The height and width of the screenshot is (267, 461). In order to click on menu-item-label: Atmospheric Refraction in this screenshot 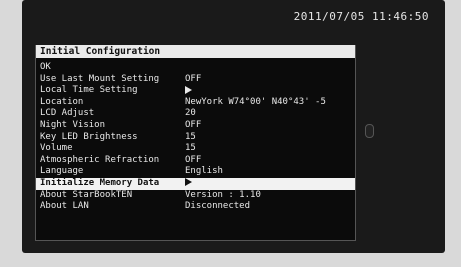, I will do `click(100, 159)`.